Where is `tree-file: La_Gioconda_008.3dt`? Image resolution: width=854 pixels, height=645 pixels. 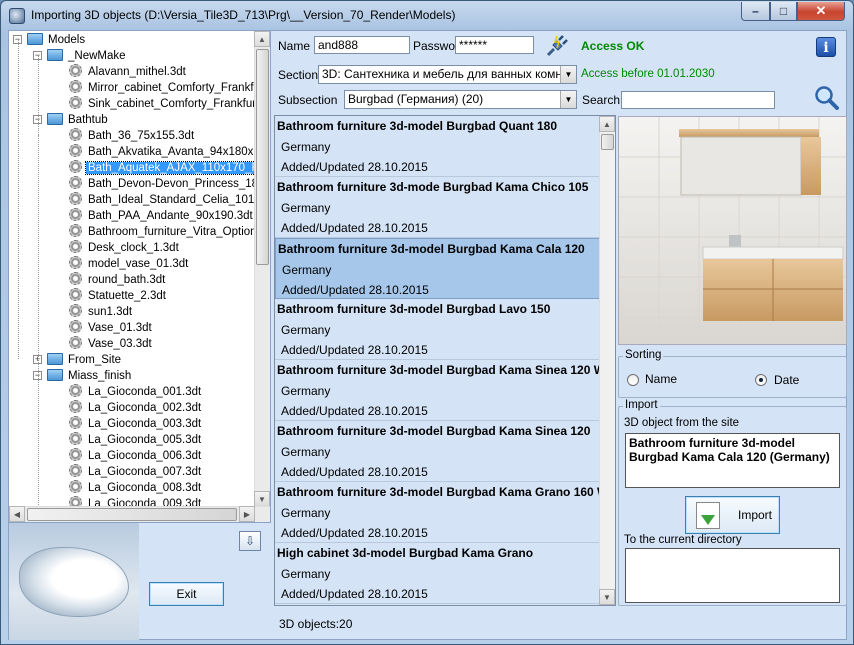
tree-file: La_Gioconda_008.3dt is located at coordinates (136, 488).